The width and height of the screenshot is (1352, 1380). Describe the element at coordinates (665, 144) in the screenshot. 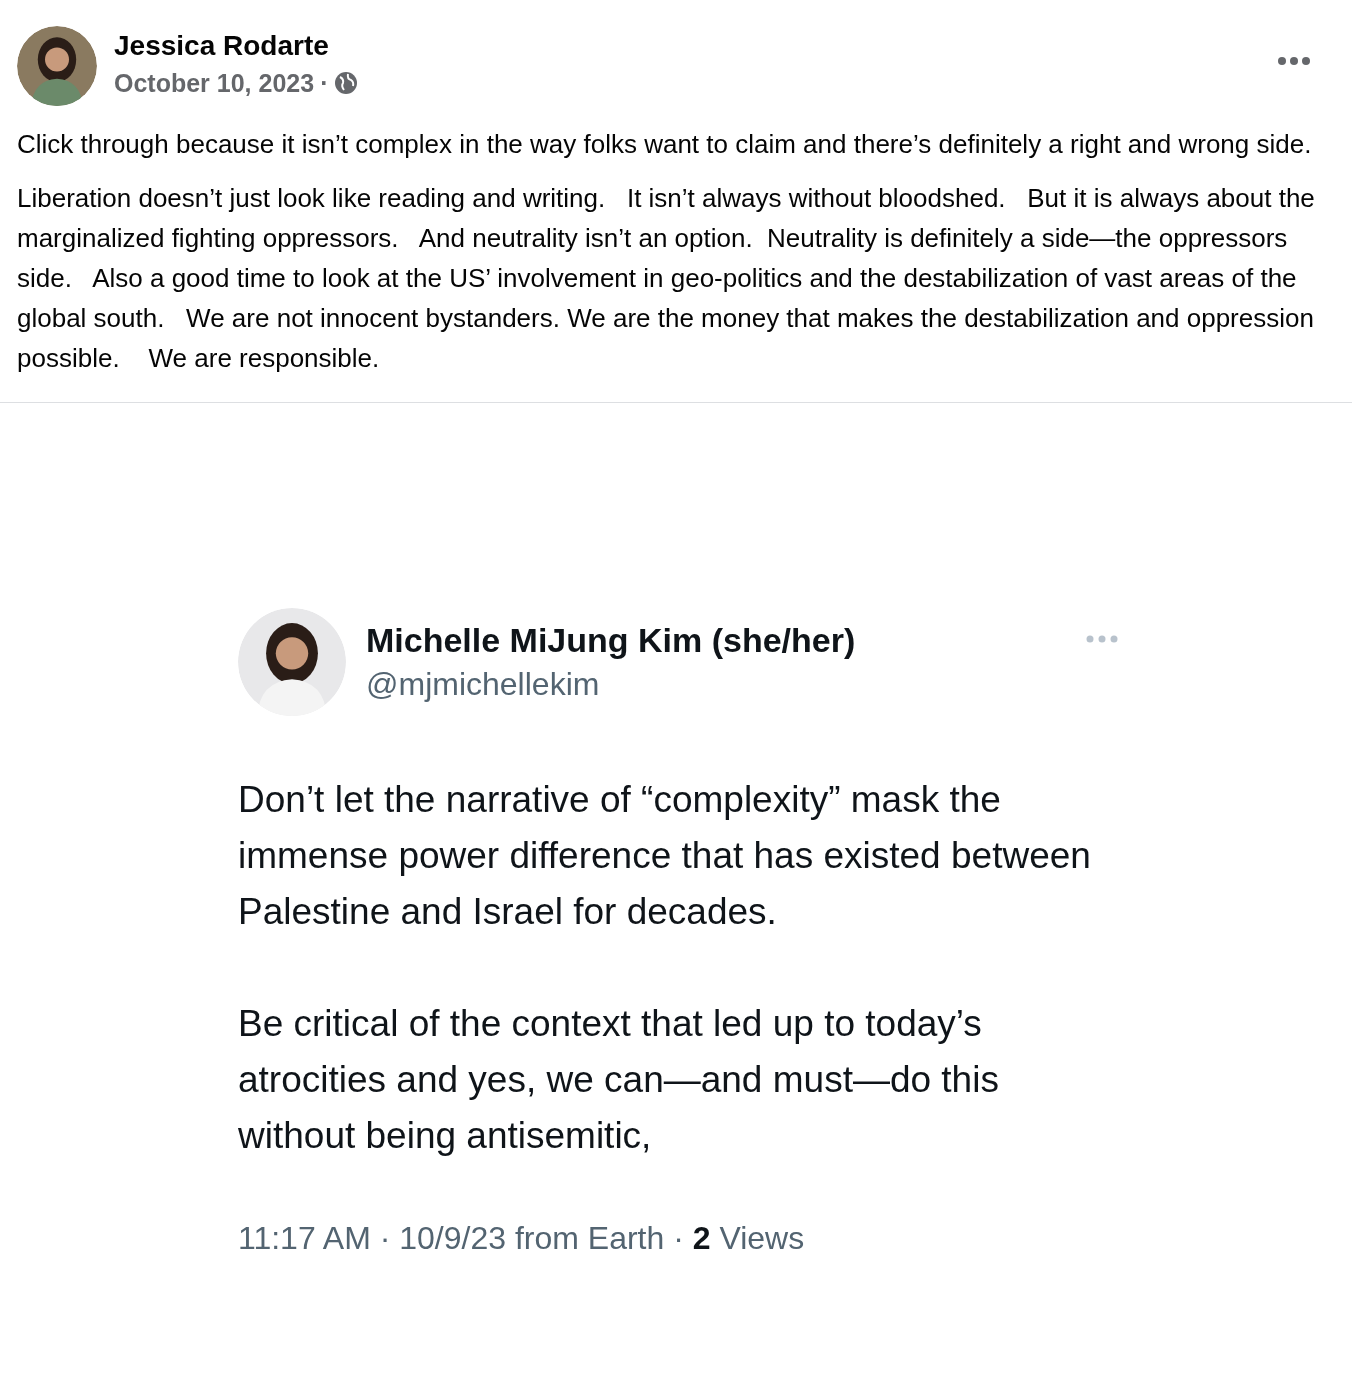

I see `post-text: Click through because it isn’t complex in the way folks want to claim and there’s definitely a right and wrong side.` at that location.